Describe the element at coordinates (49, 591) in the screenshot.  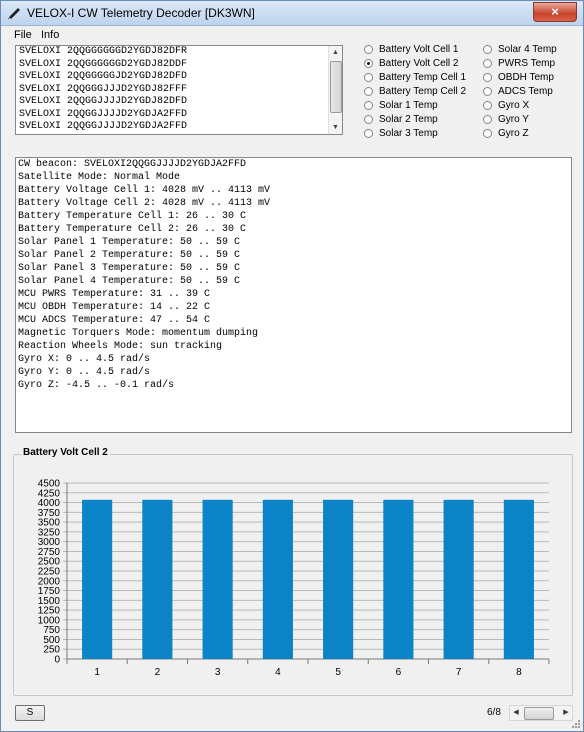
I see `y-tick-label: 1750` at that location.